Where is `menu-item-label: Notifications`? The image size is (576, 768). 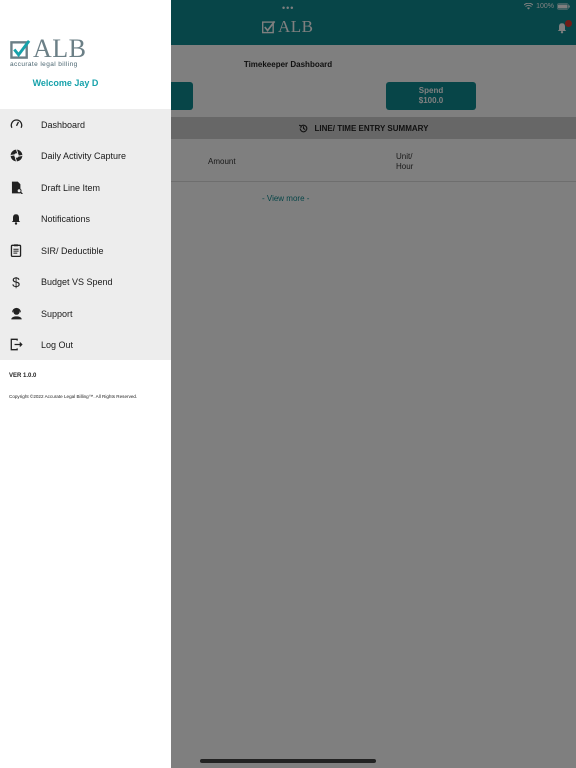 menu-item-label: Notifications is located at coordinates (66, 218).